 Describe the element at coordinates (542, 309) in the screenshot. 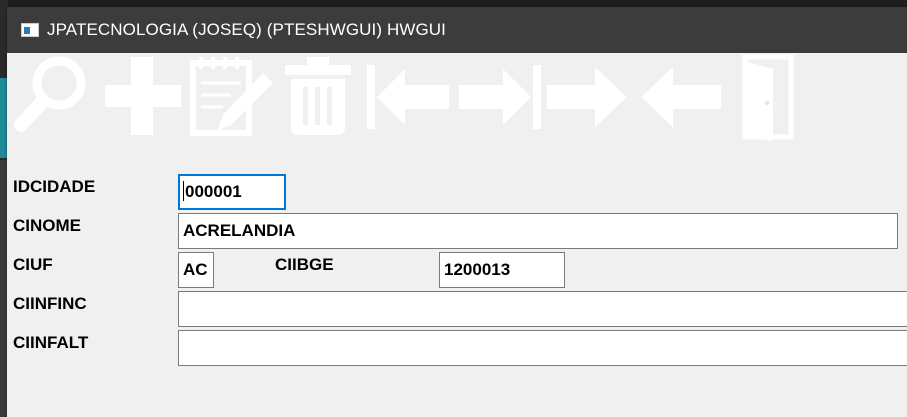

I see `ciinfinc-field` at that location.